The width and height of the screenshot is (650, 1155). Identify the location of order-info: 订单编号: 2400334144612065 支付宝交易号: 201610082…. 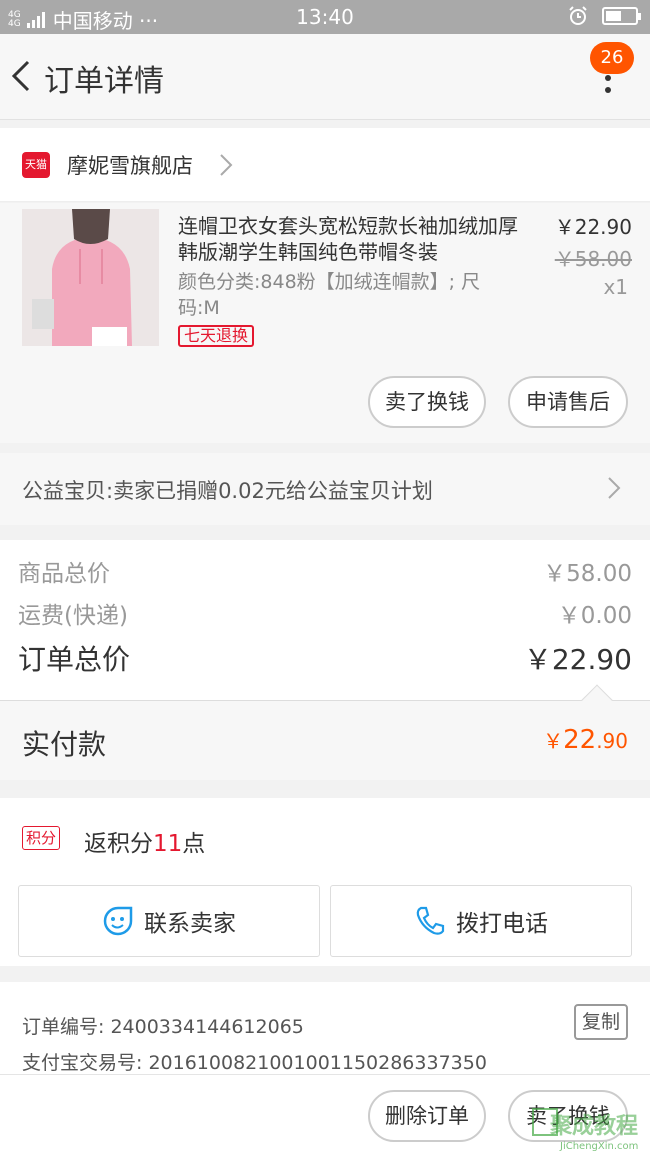
(325, 1028).